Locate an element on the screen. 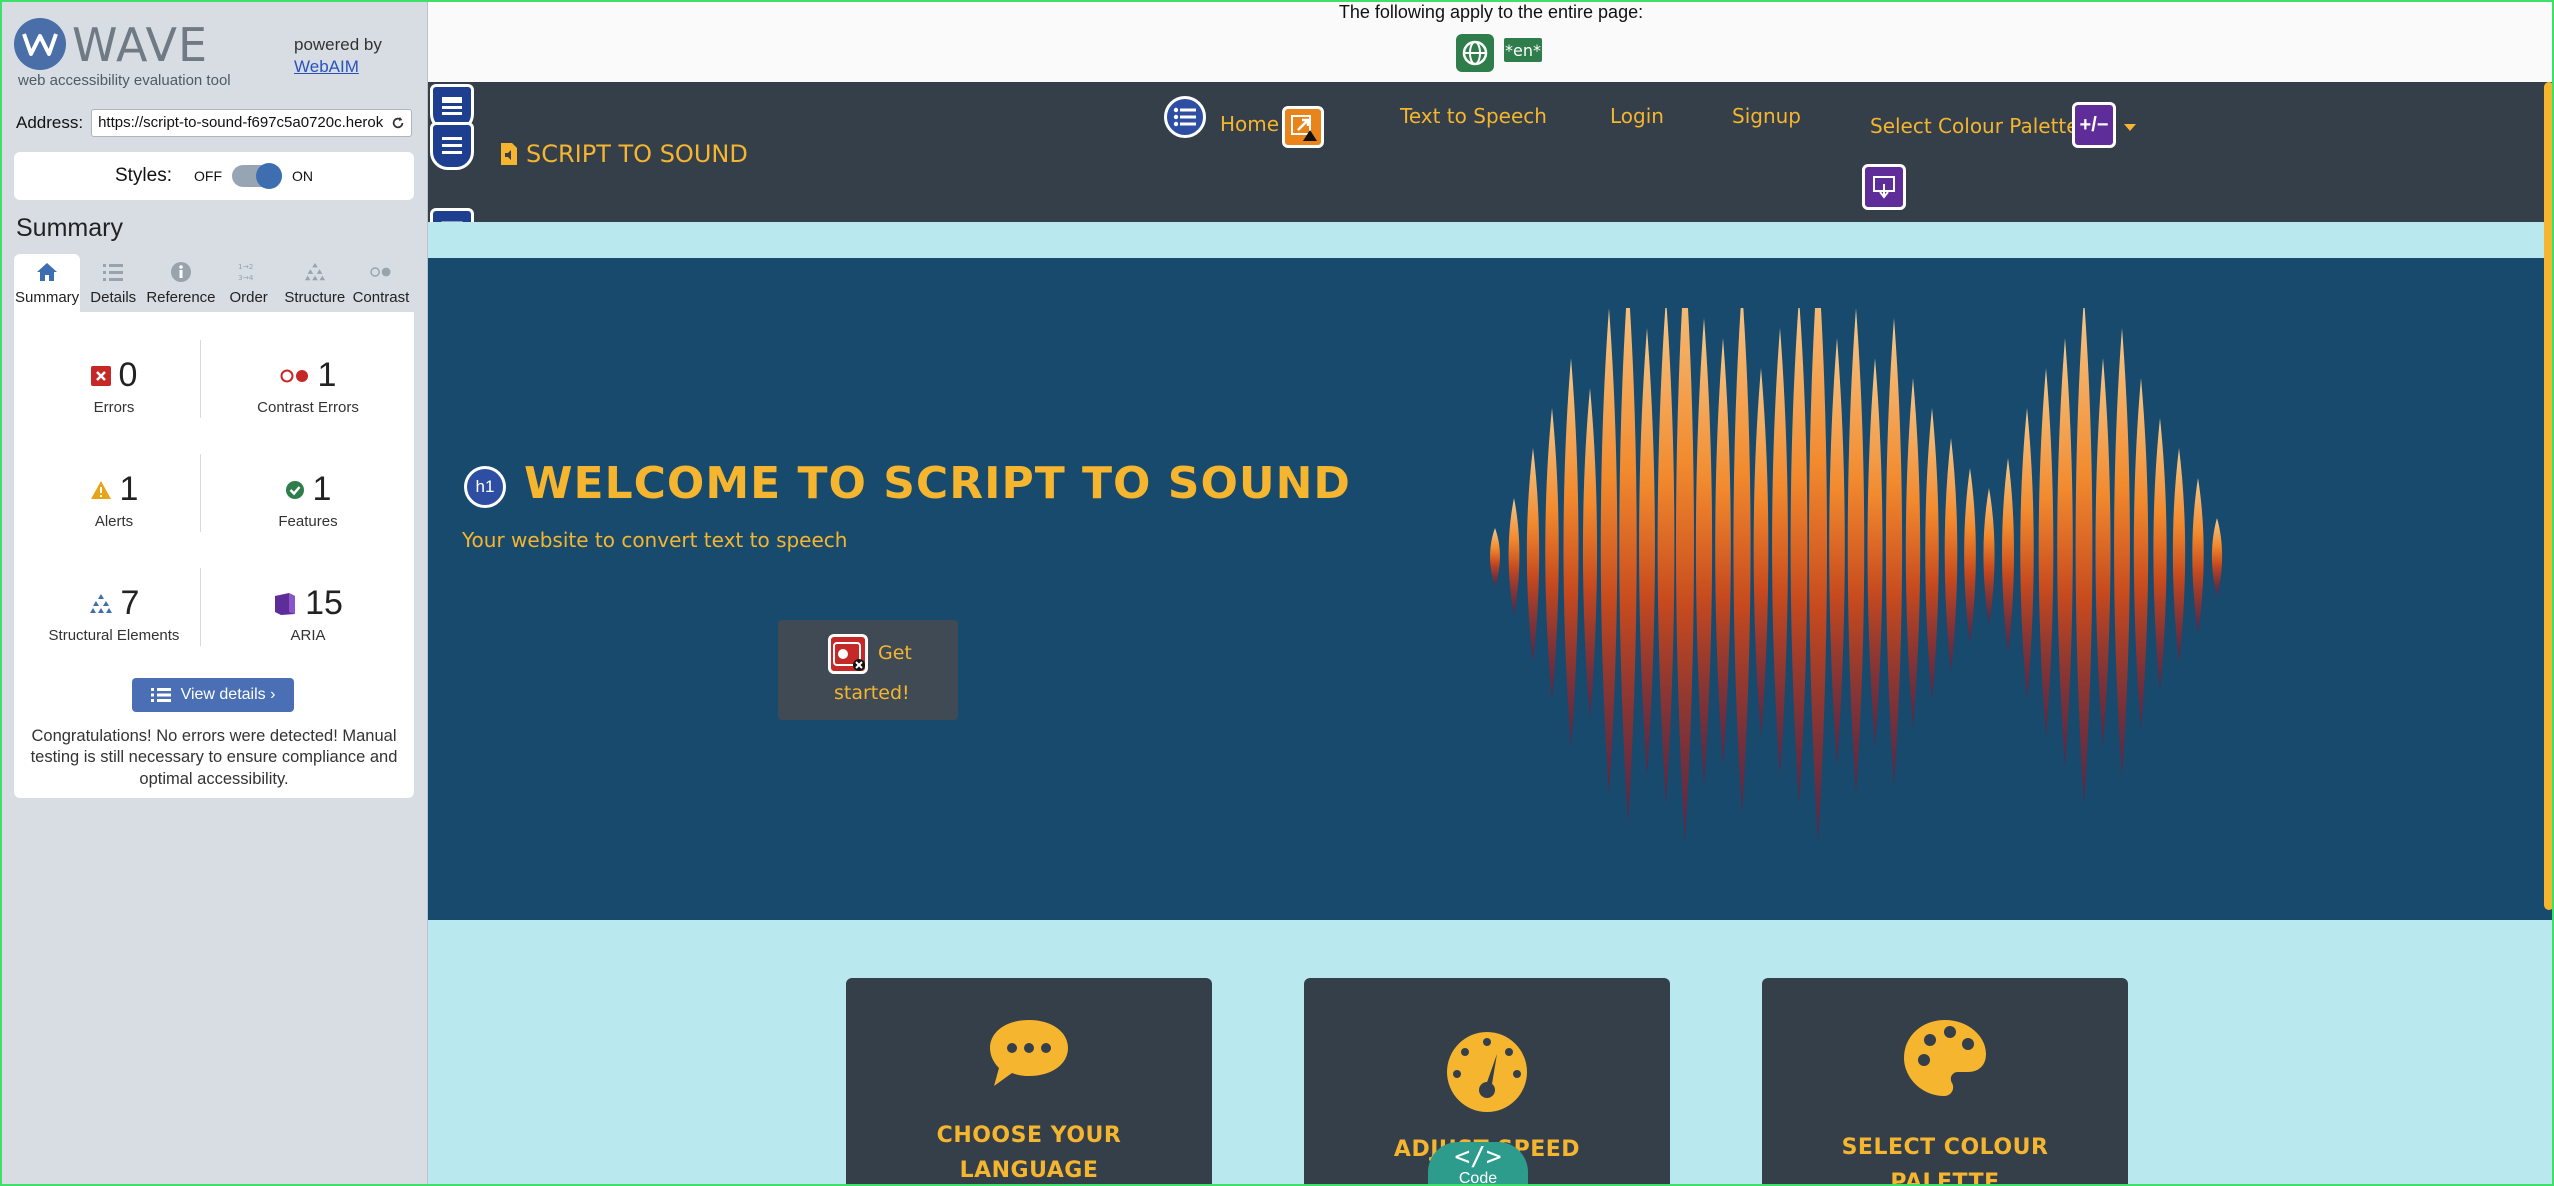 The width and height of the screenshot is (2554, 1186). contrast-error-icon is located at coordinates (294, 375).